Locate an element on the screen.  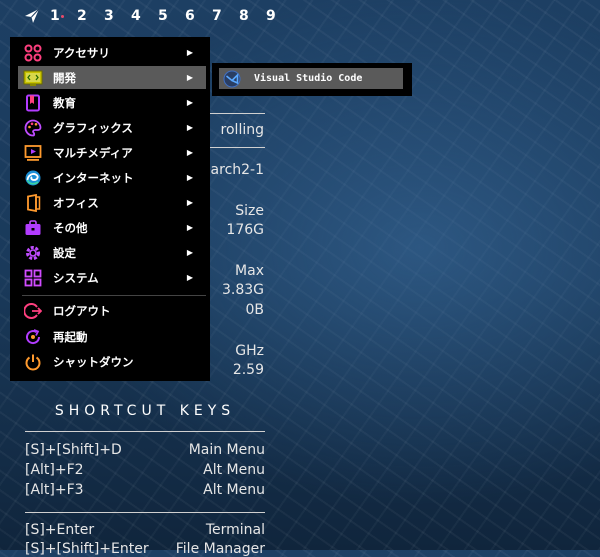
top-bar: 1 2 3 4 5 6 7 8 9 is located at coordinates (300, 16).